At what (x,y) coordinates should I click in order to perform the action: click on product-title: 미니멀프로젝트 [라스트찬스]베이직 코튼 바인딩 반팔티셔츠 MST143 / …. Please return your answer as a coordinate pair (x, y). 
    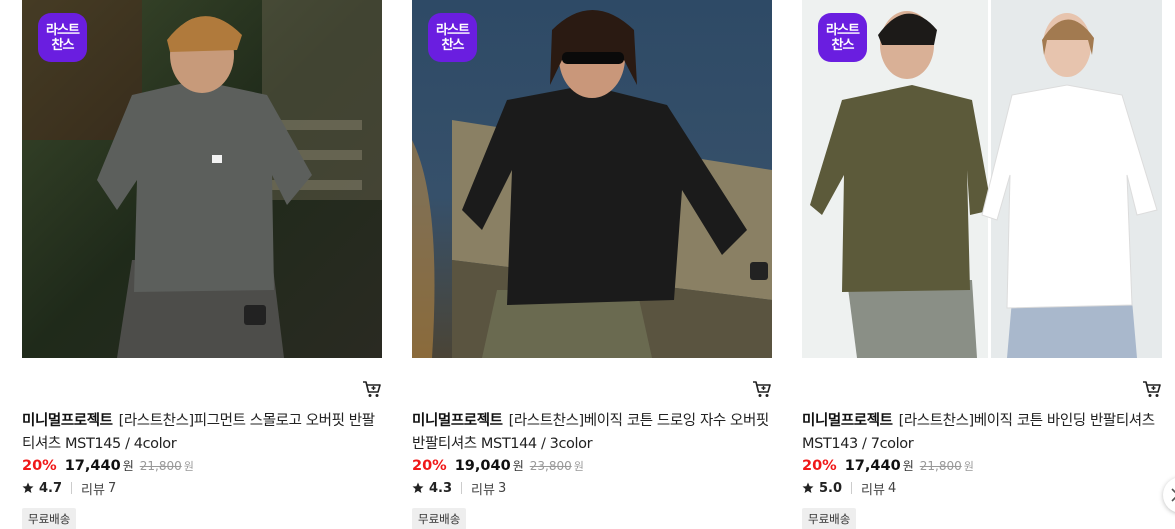
    Looking at the image, I should click on (982, 433).